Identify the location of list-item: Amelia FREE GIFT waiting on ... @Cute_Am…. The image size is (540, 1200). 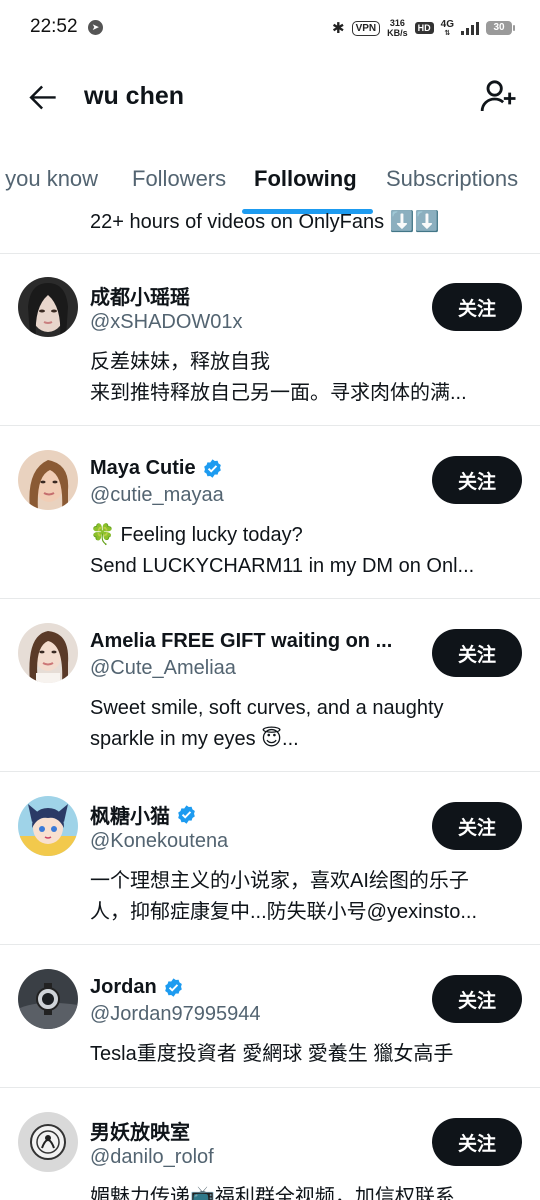
(270, 685).